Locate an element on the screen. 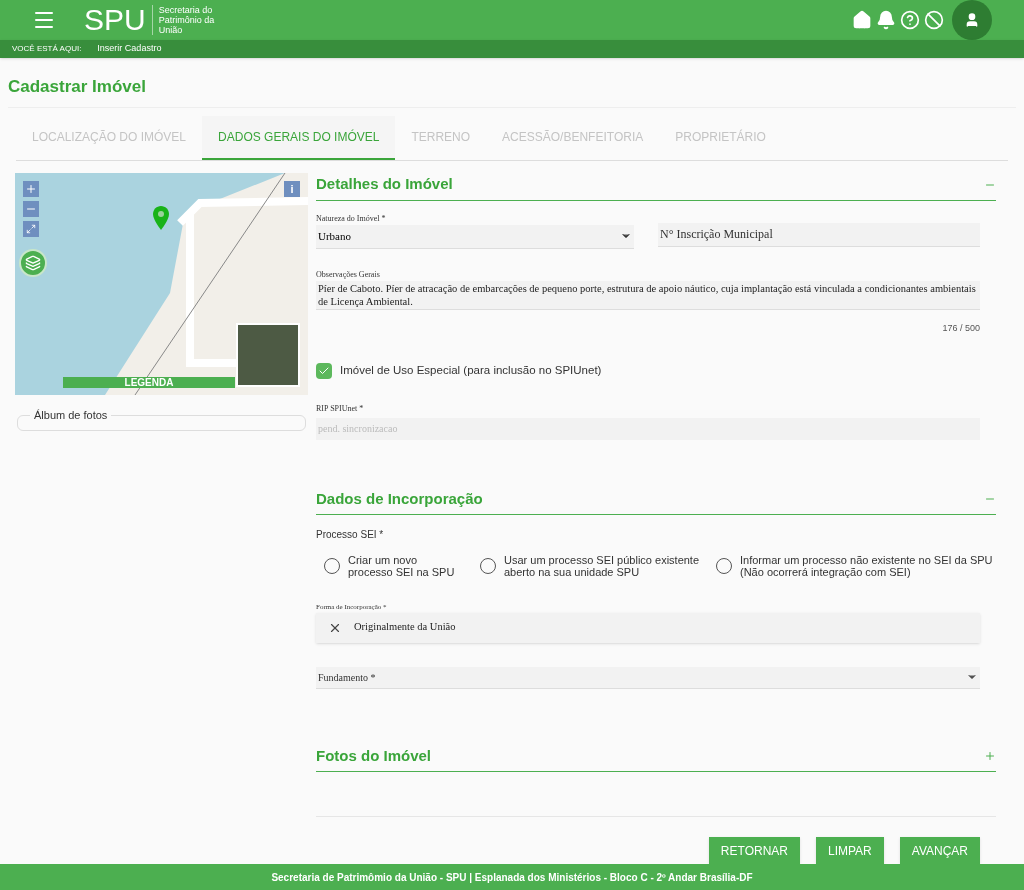  action-button: LIMPAR is located at coordinates (849, 851).